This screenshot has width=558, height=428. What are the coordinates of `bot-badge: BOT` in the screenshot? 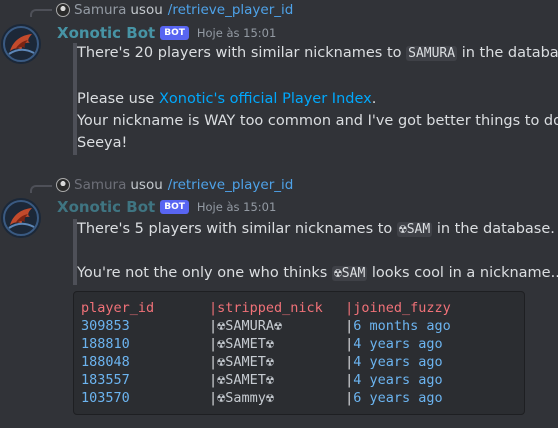 It's located at (174, 207).